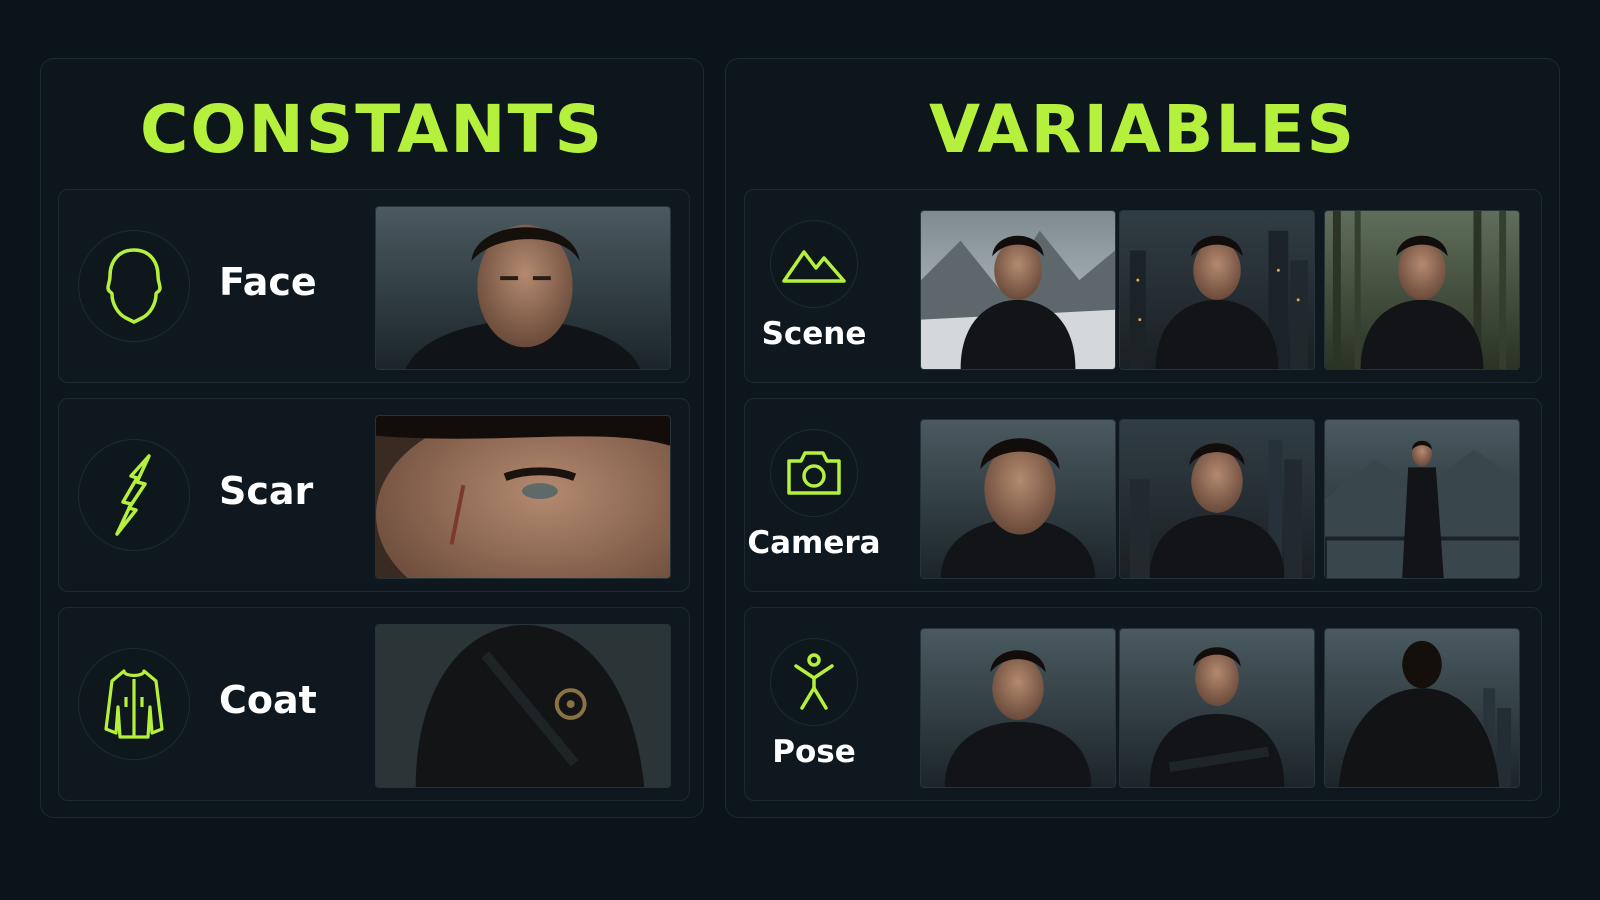 The height and width of the screenshot is (900, 1600). What do you see at coordinates (814, 264) in the screenshot?
I see `mountain-icon` at bounding box center [814, 264].